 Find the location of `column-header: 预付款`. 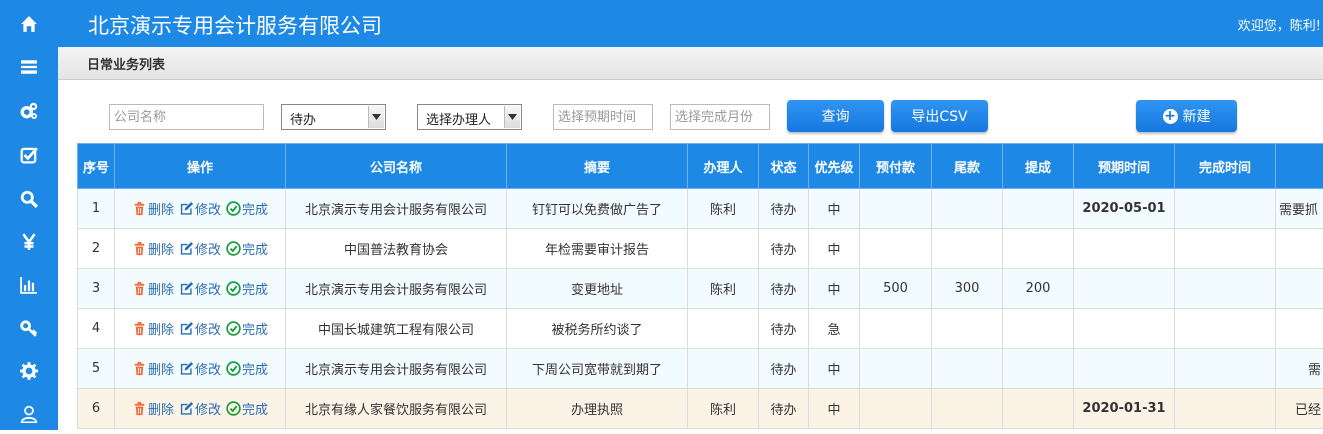

column-header: 预付款 is located at coordinates (896, 166).